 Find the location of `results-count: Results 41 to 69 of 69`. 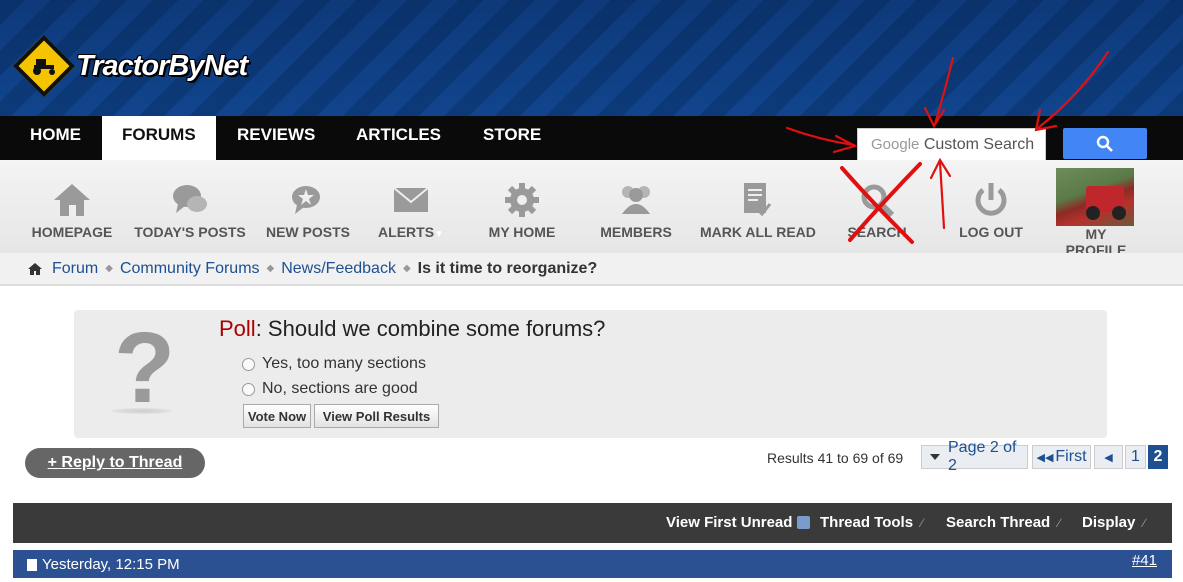

results-count: Results 41 to 69 of 69 is located at coordinates (835, 458).